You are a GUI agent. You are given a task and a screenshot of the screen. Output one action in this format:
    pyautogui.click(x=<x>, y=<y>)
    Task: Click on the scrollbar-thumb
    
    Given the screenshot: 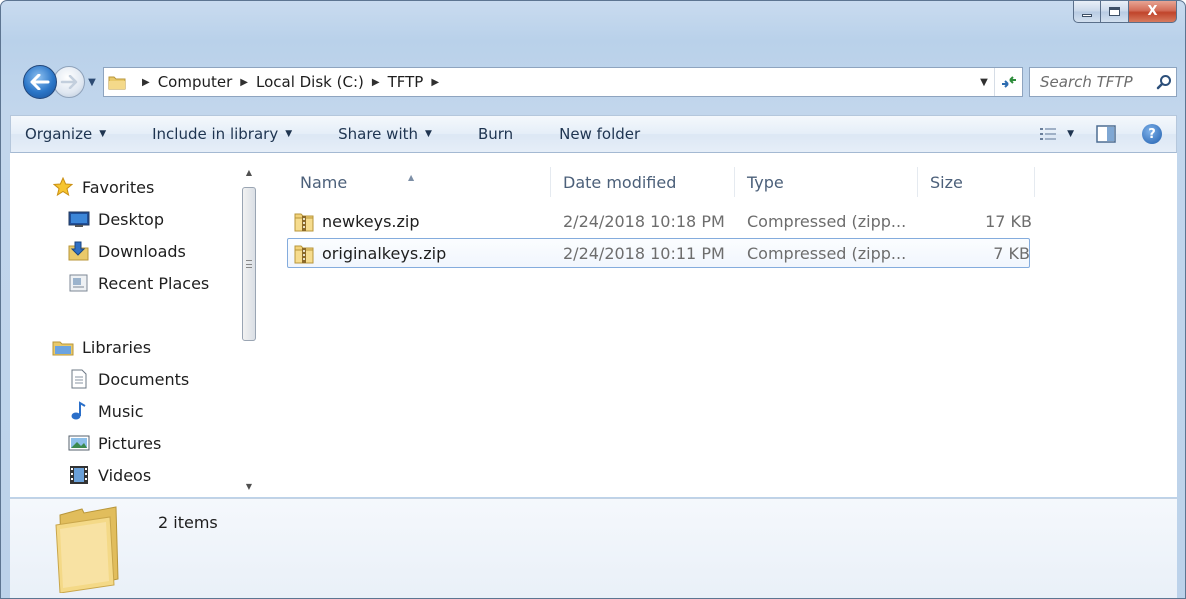 What is the action you would take?
    pyautogui.click(x=249, y=264)
    